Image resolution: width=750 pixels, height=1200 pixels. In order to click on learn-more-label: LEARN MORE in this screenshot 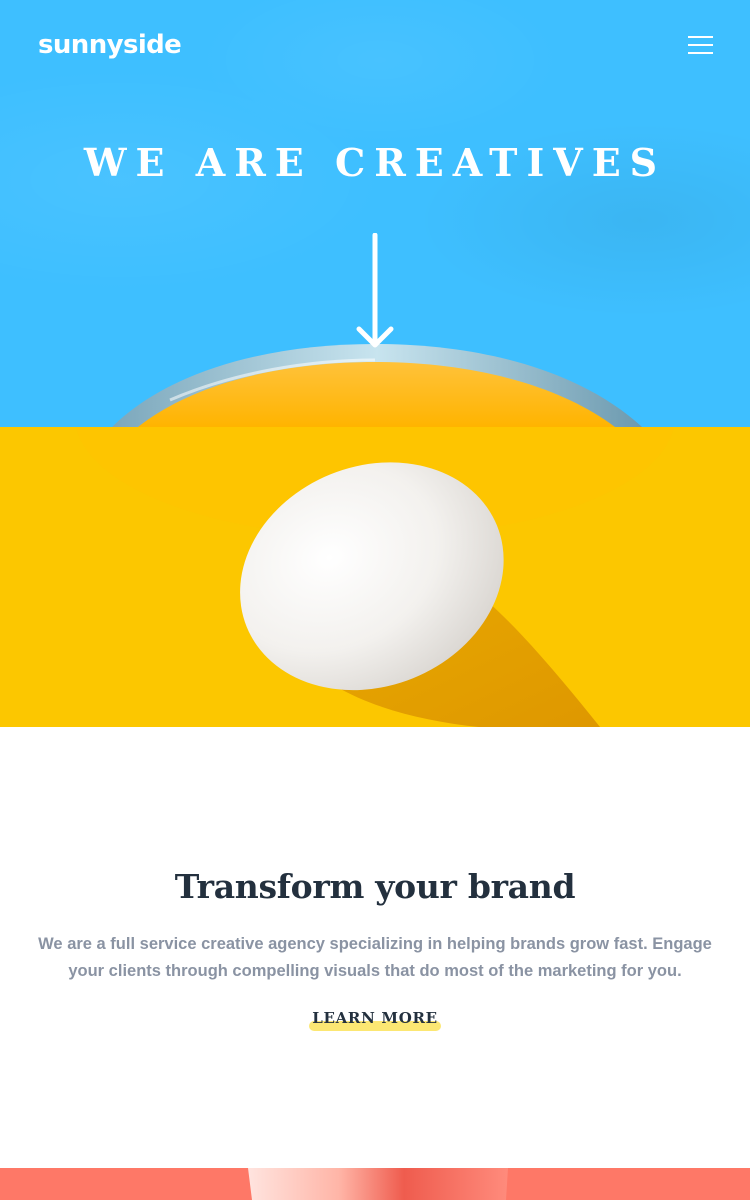, I will do `click(375, 1018)`.